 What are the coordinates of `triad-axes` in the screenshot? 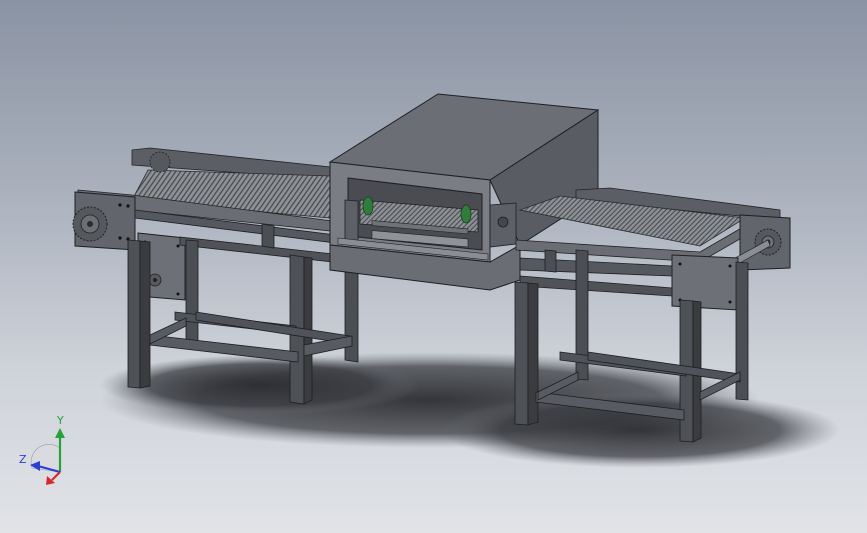 It's located at (47, 456).